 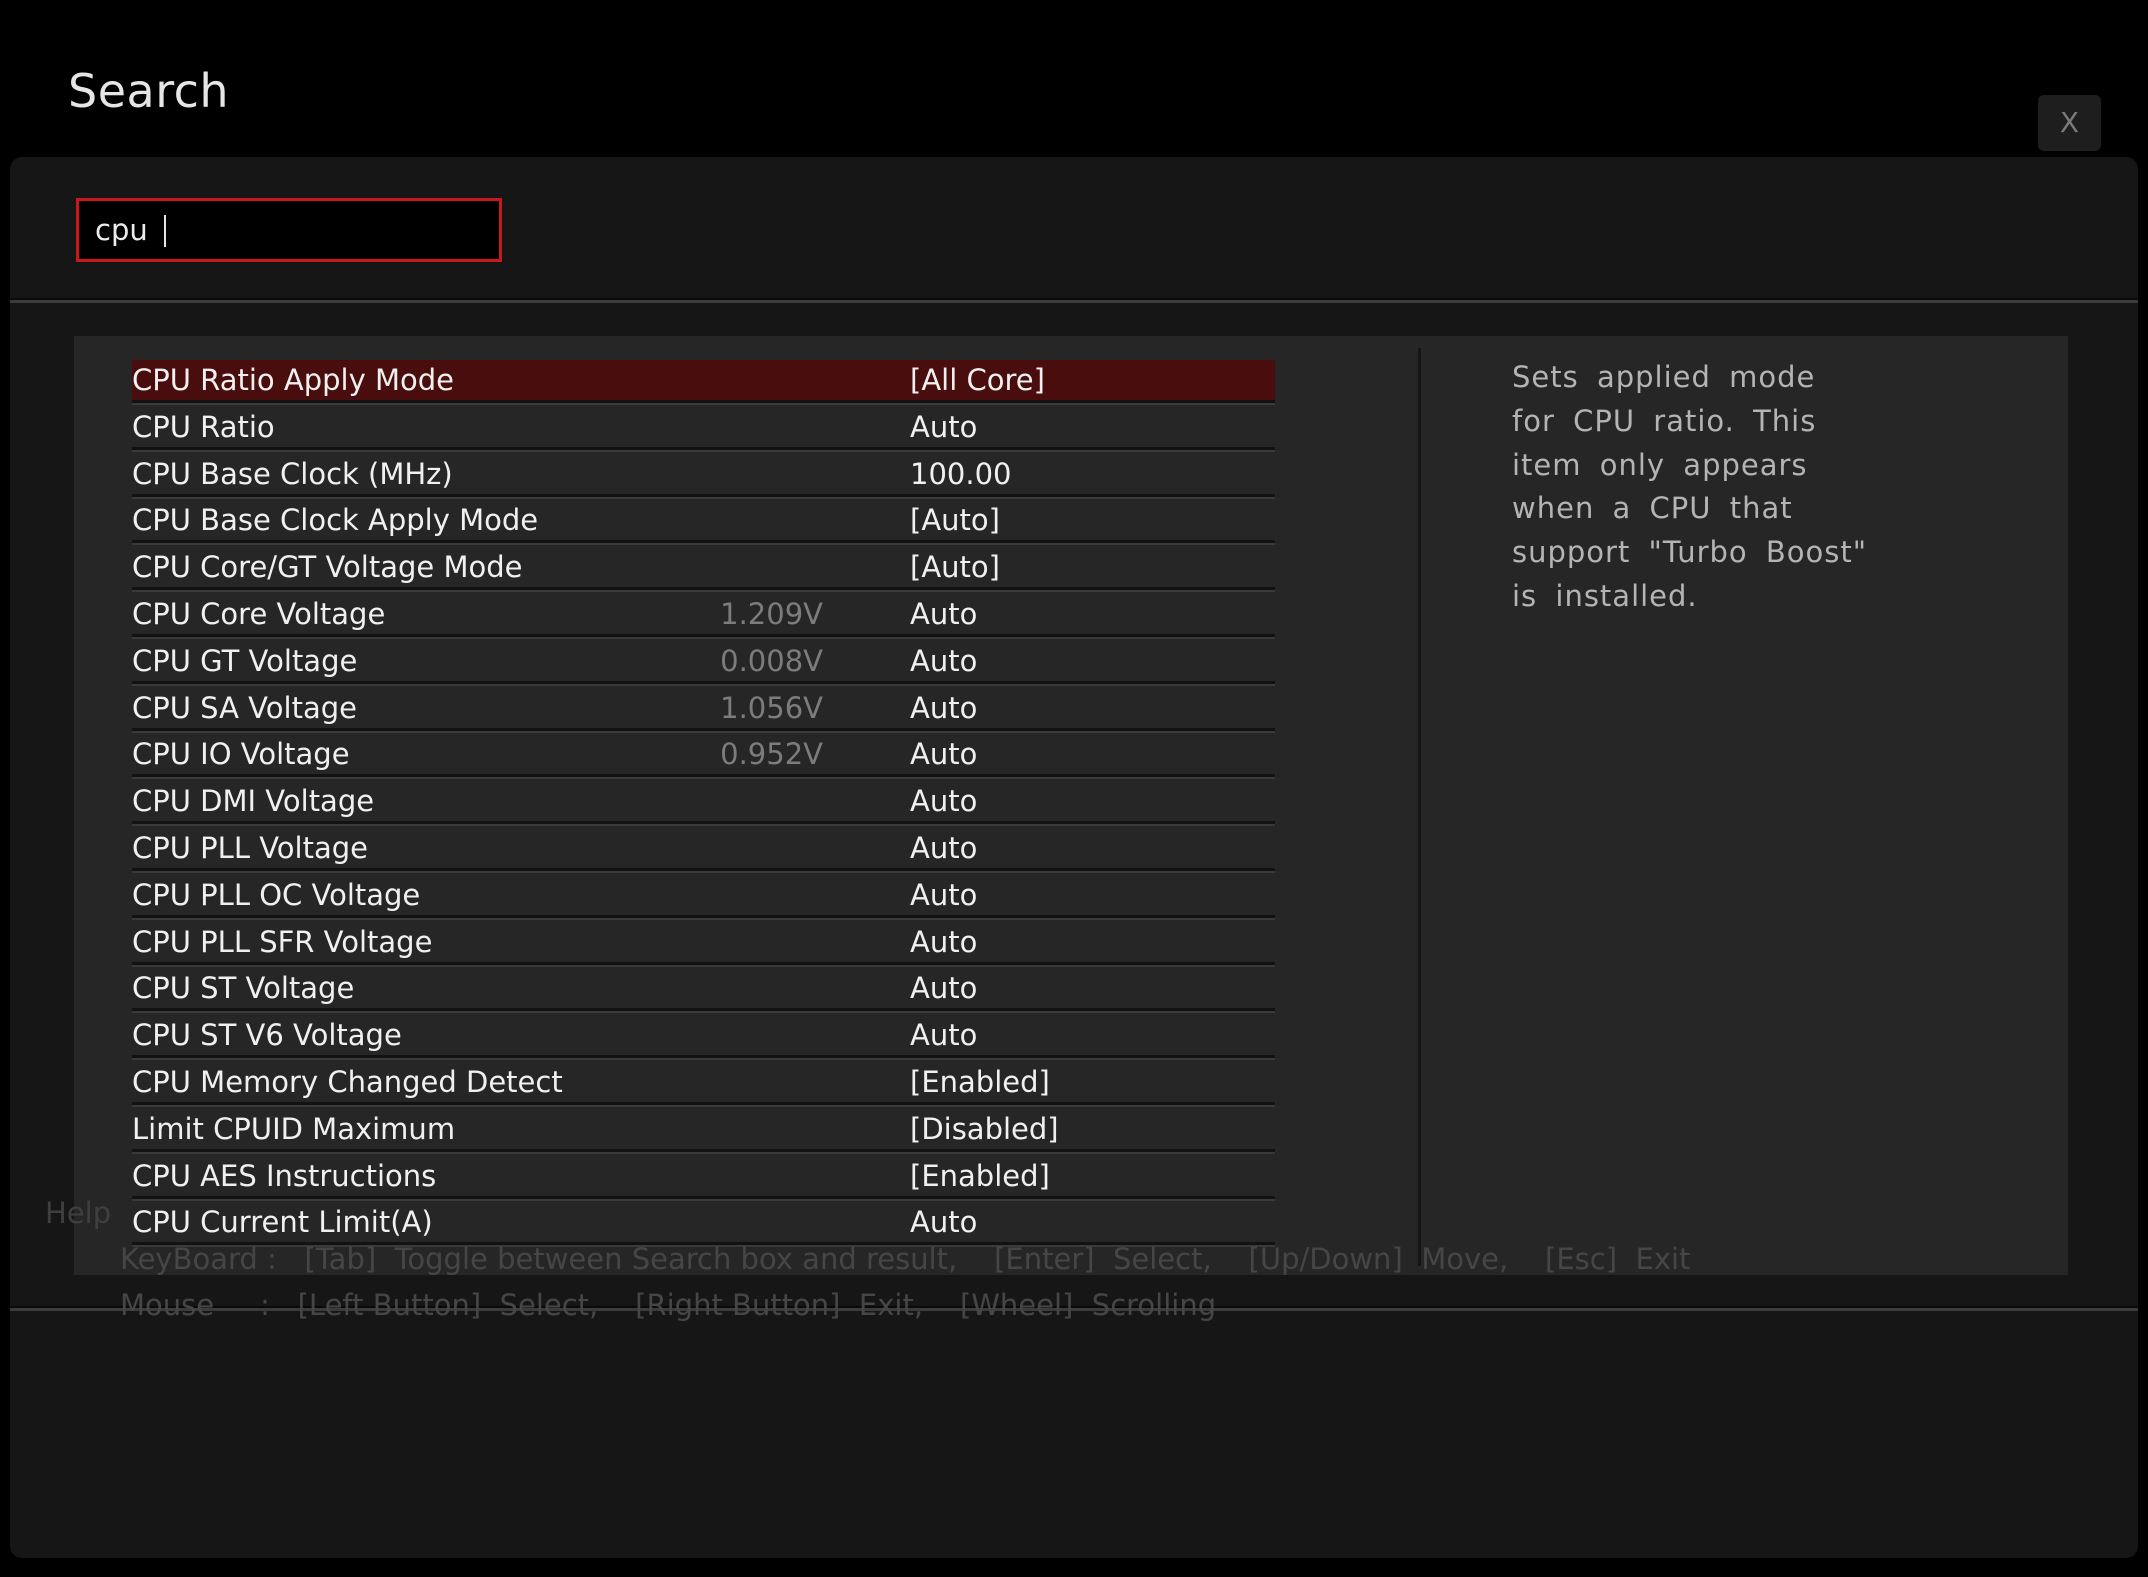 I want to click on result-name: CPU Ratio, so click(x=203, y=426).